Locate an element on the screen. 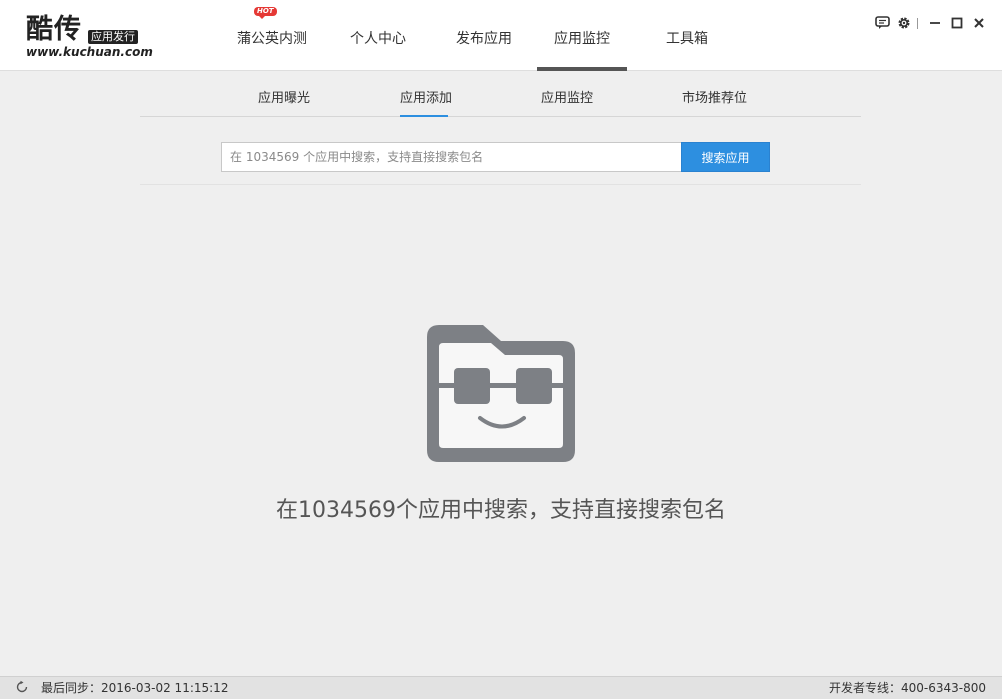  logo-wordmark: 酷传 is located at coordinates (54, 29).